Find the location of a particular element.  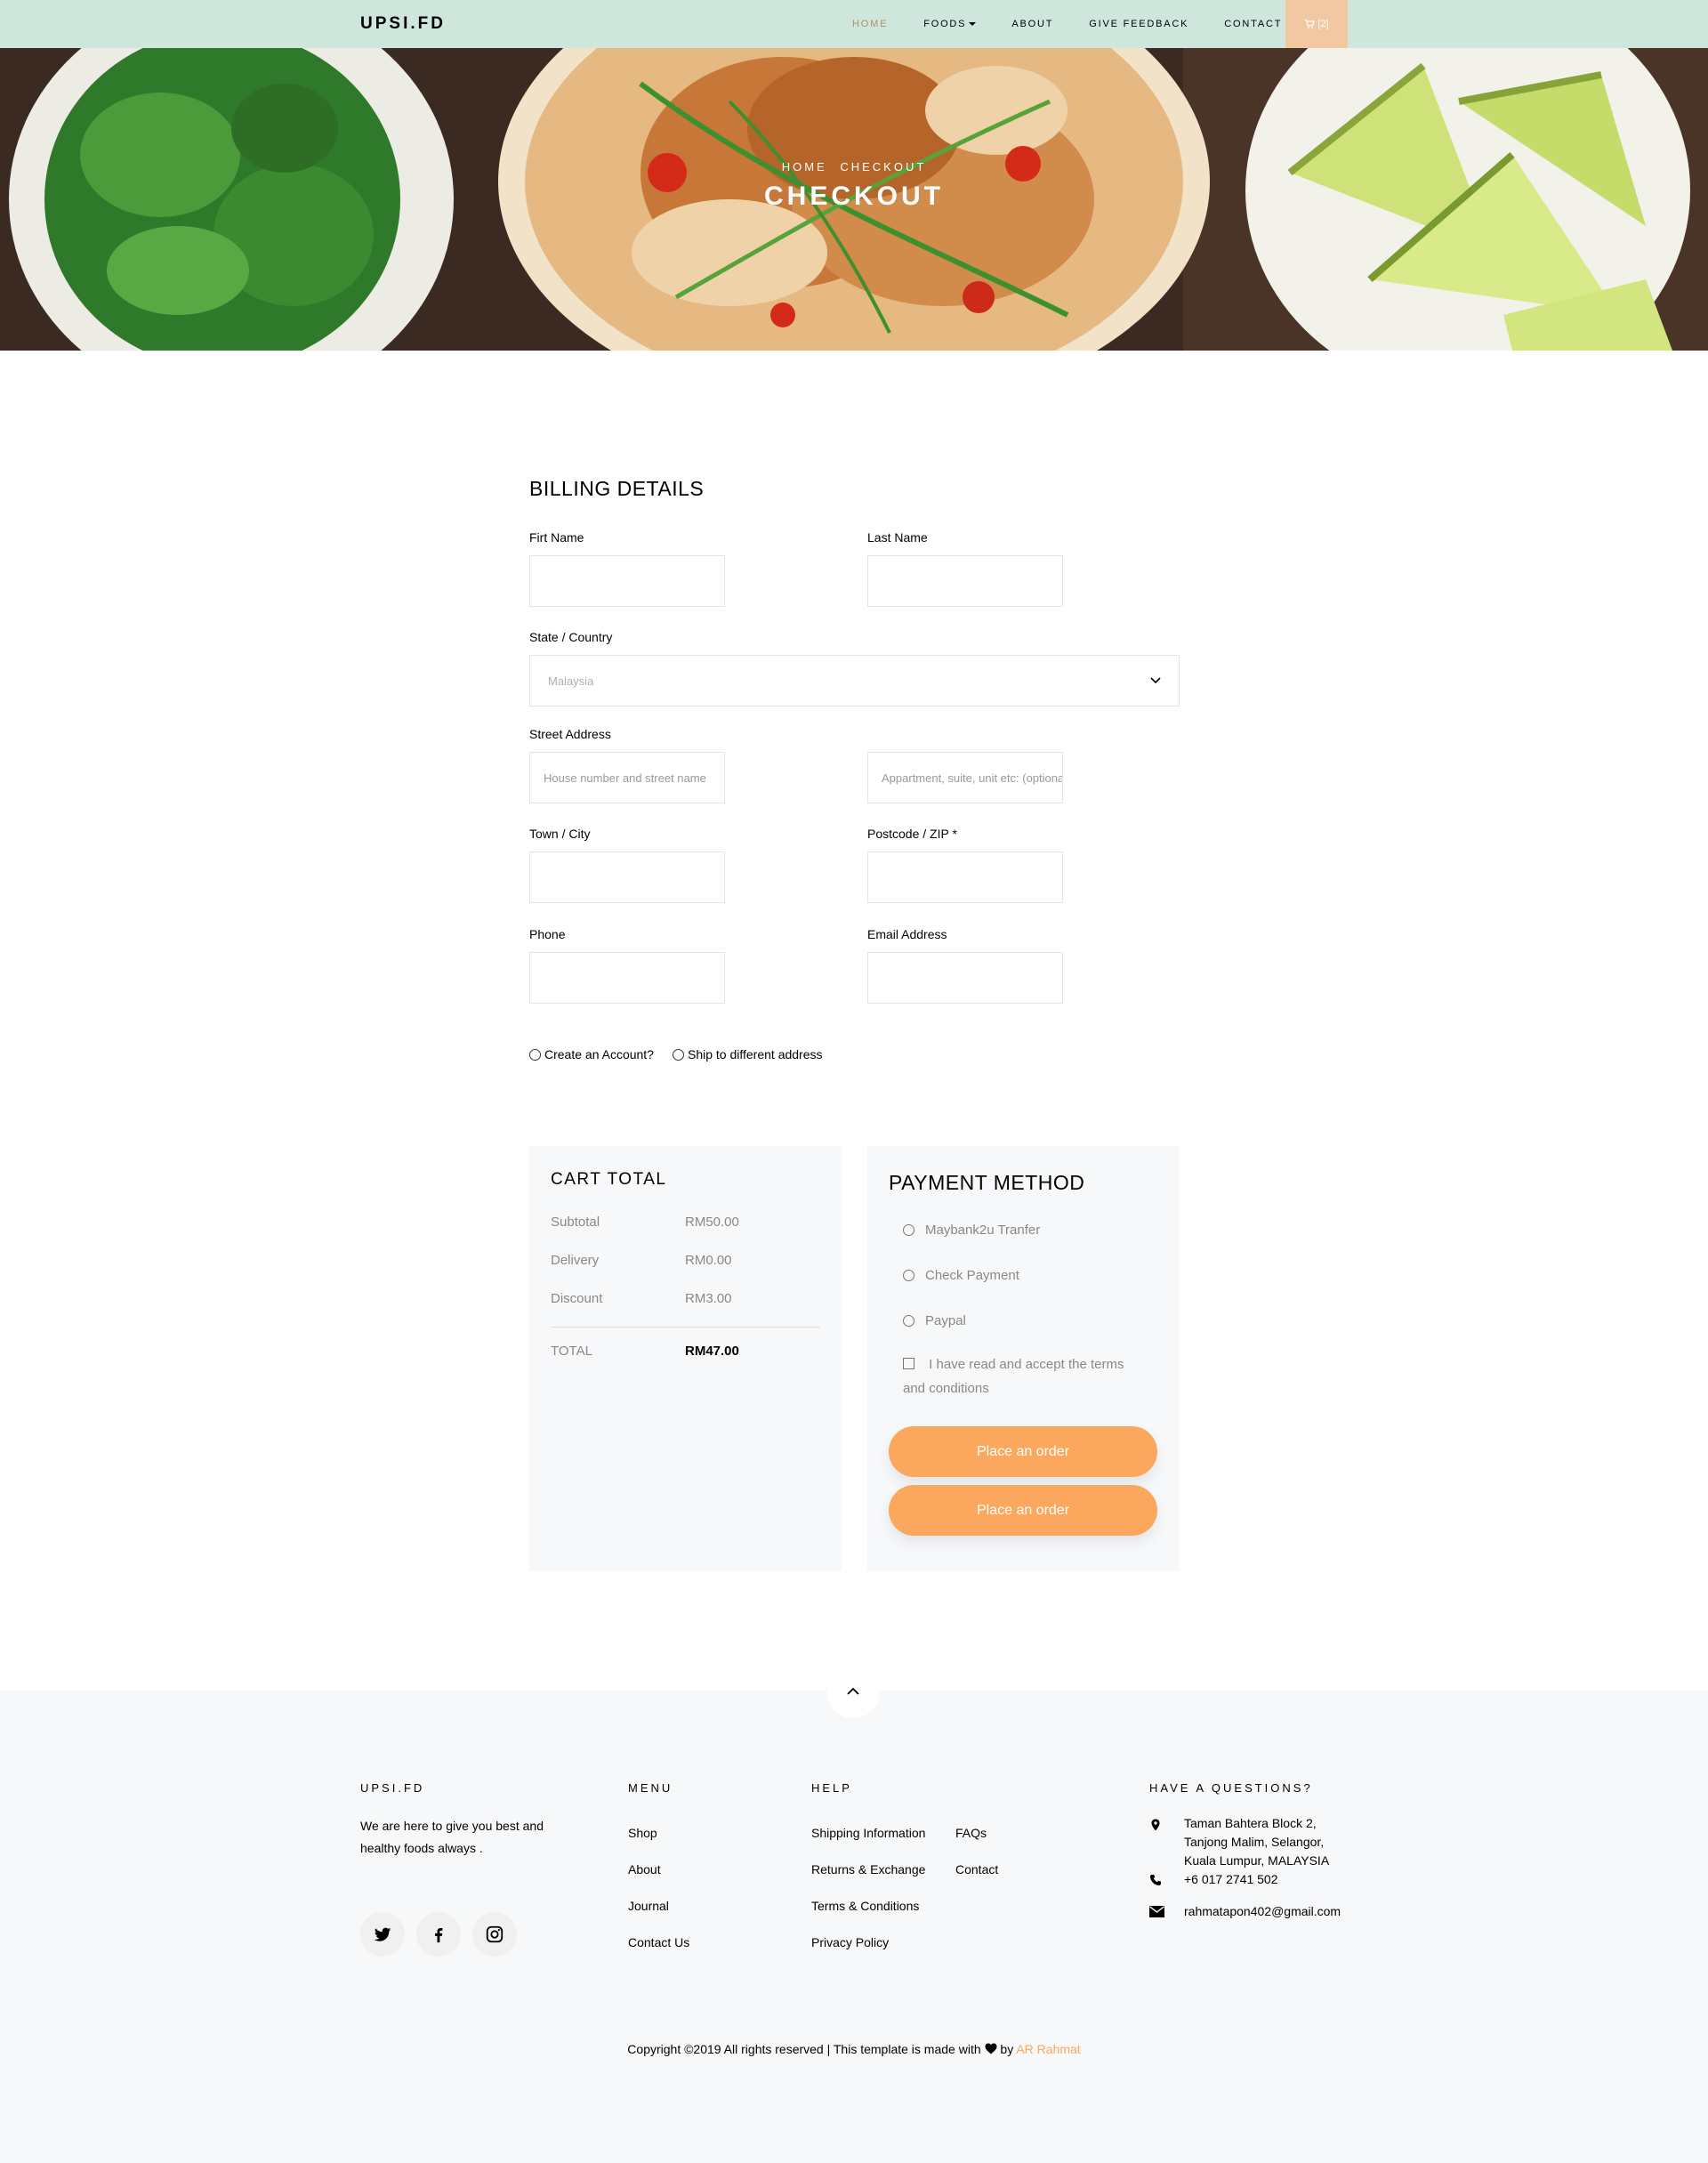

payment-option-maybank: Maybank2u Tranfer is located at coordinates (971, 1230).